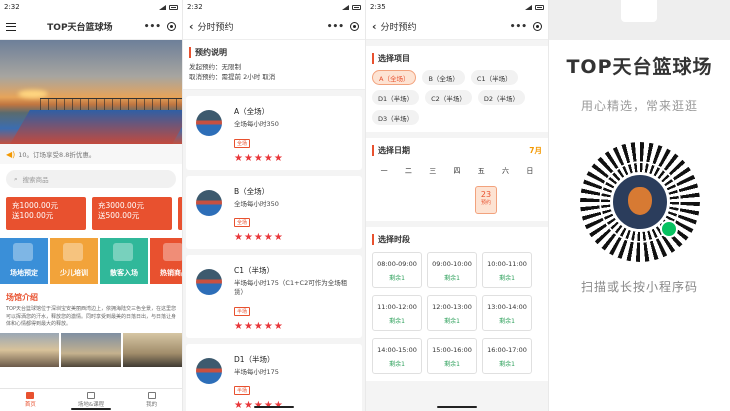 This screenshot has height=411, width=730. I want to click on project-option-d2: D2（半场）, so click(501, 97).